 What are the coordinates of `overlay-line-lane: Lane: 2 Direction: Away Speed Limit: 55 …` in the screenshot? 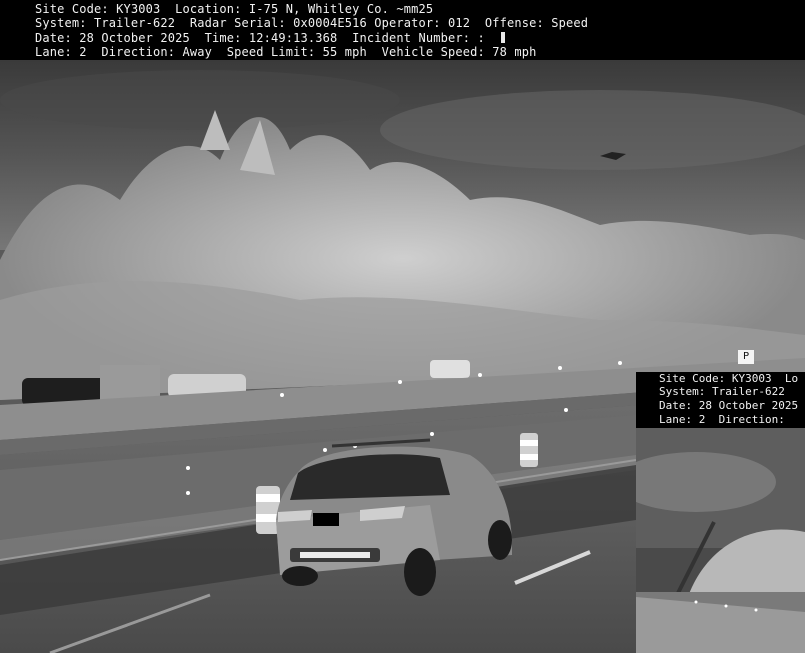 It's located at (286, 52).